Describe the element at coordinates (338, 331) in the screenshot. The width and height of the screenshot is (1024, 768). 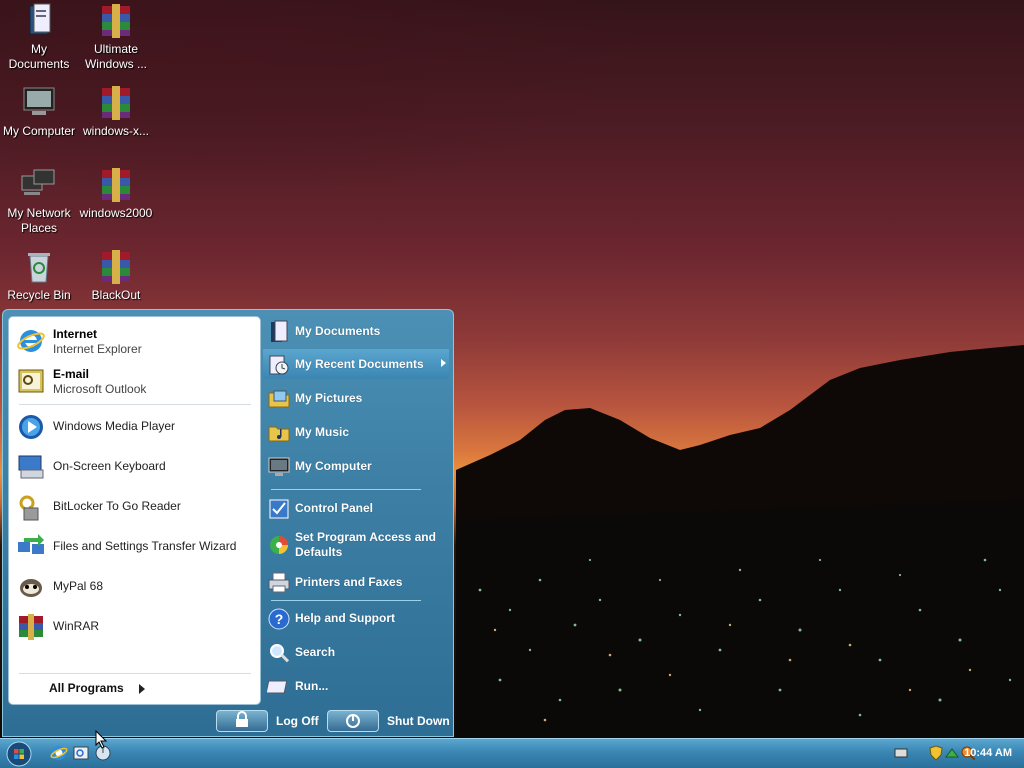
I see `menu-label: My Documents` at that location.